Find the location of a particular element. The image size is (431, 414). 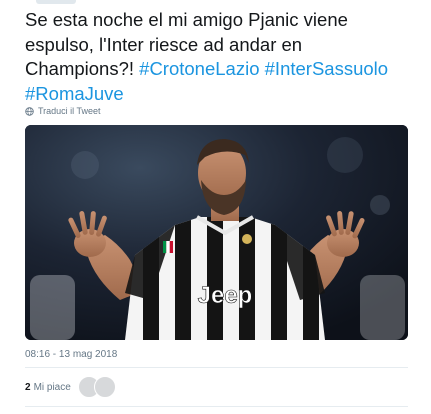

hashtag-intersassuolo: #InterSassuolo is located at coordinates (326, 68).